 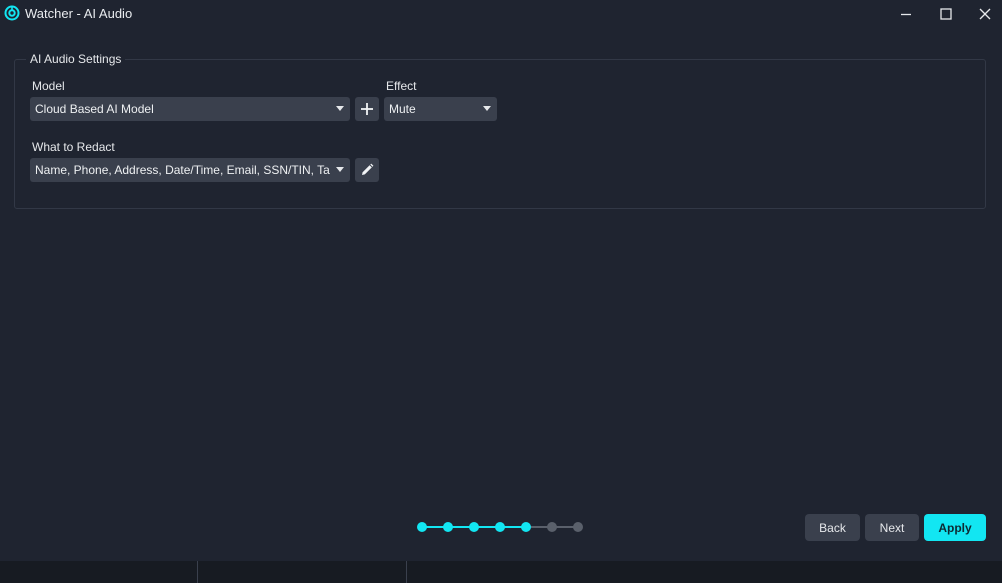 I want to click on window-title: Watcher - AI Audio, so click(x=79, y=13).